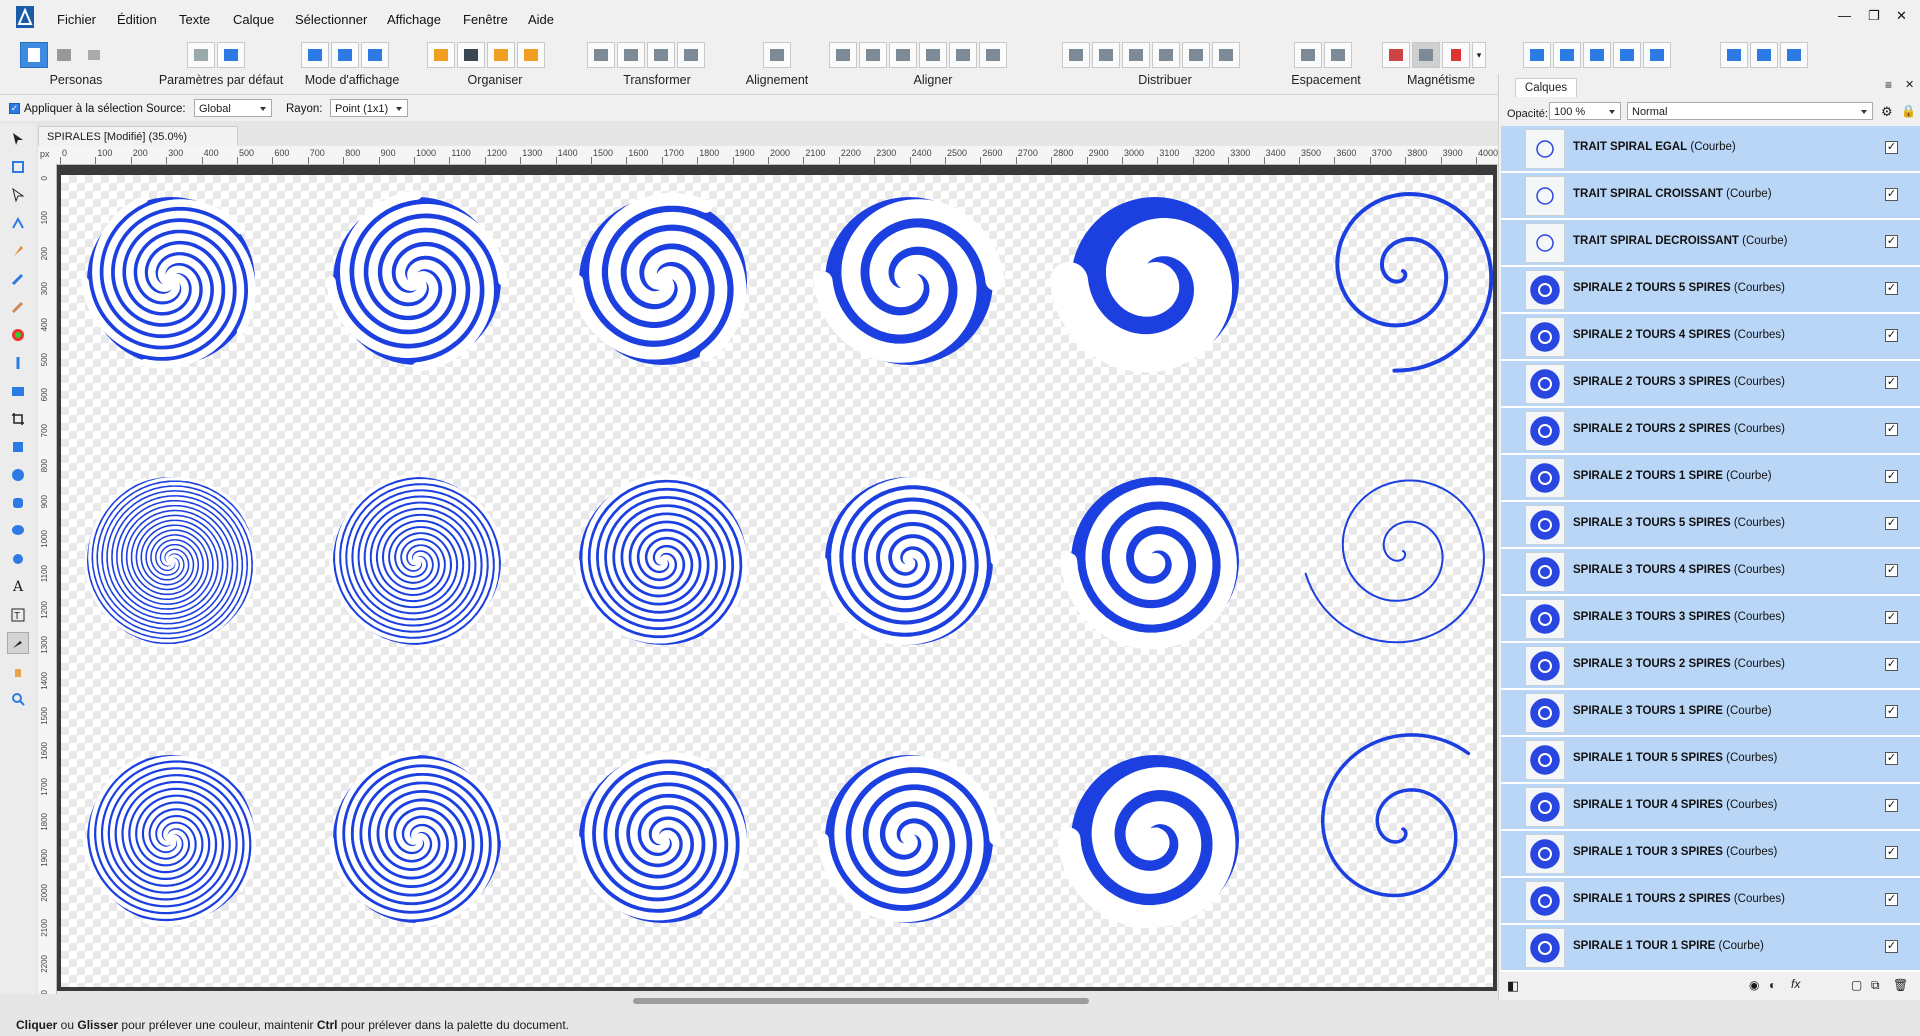  What do you see at coordinates (315, 55) in the screenshot?
I see `view-mode-1-button` at bounding box center [315, 55].